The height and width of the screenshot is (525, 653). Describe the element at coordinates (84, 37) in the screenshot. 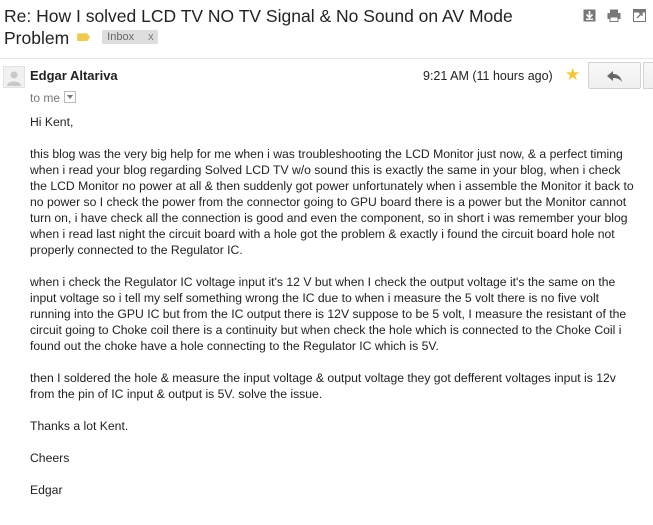

I see `importance-label-icon` at that location.